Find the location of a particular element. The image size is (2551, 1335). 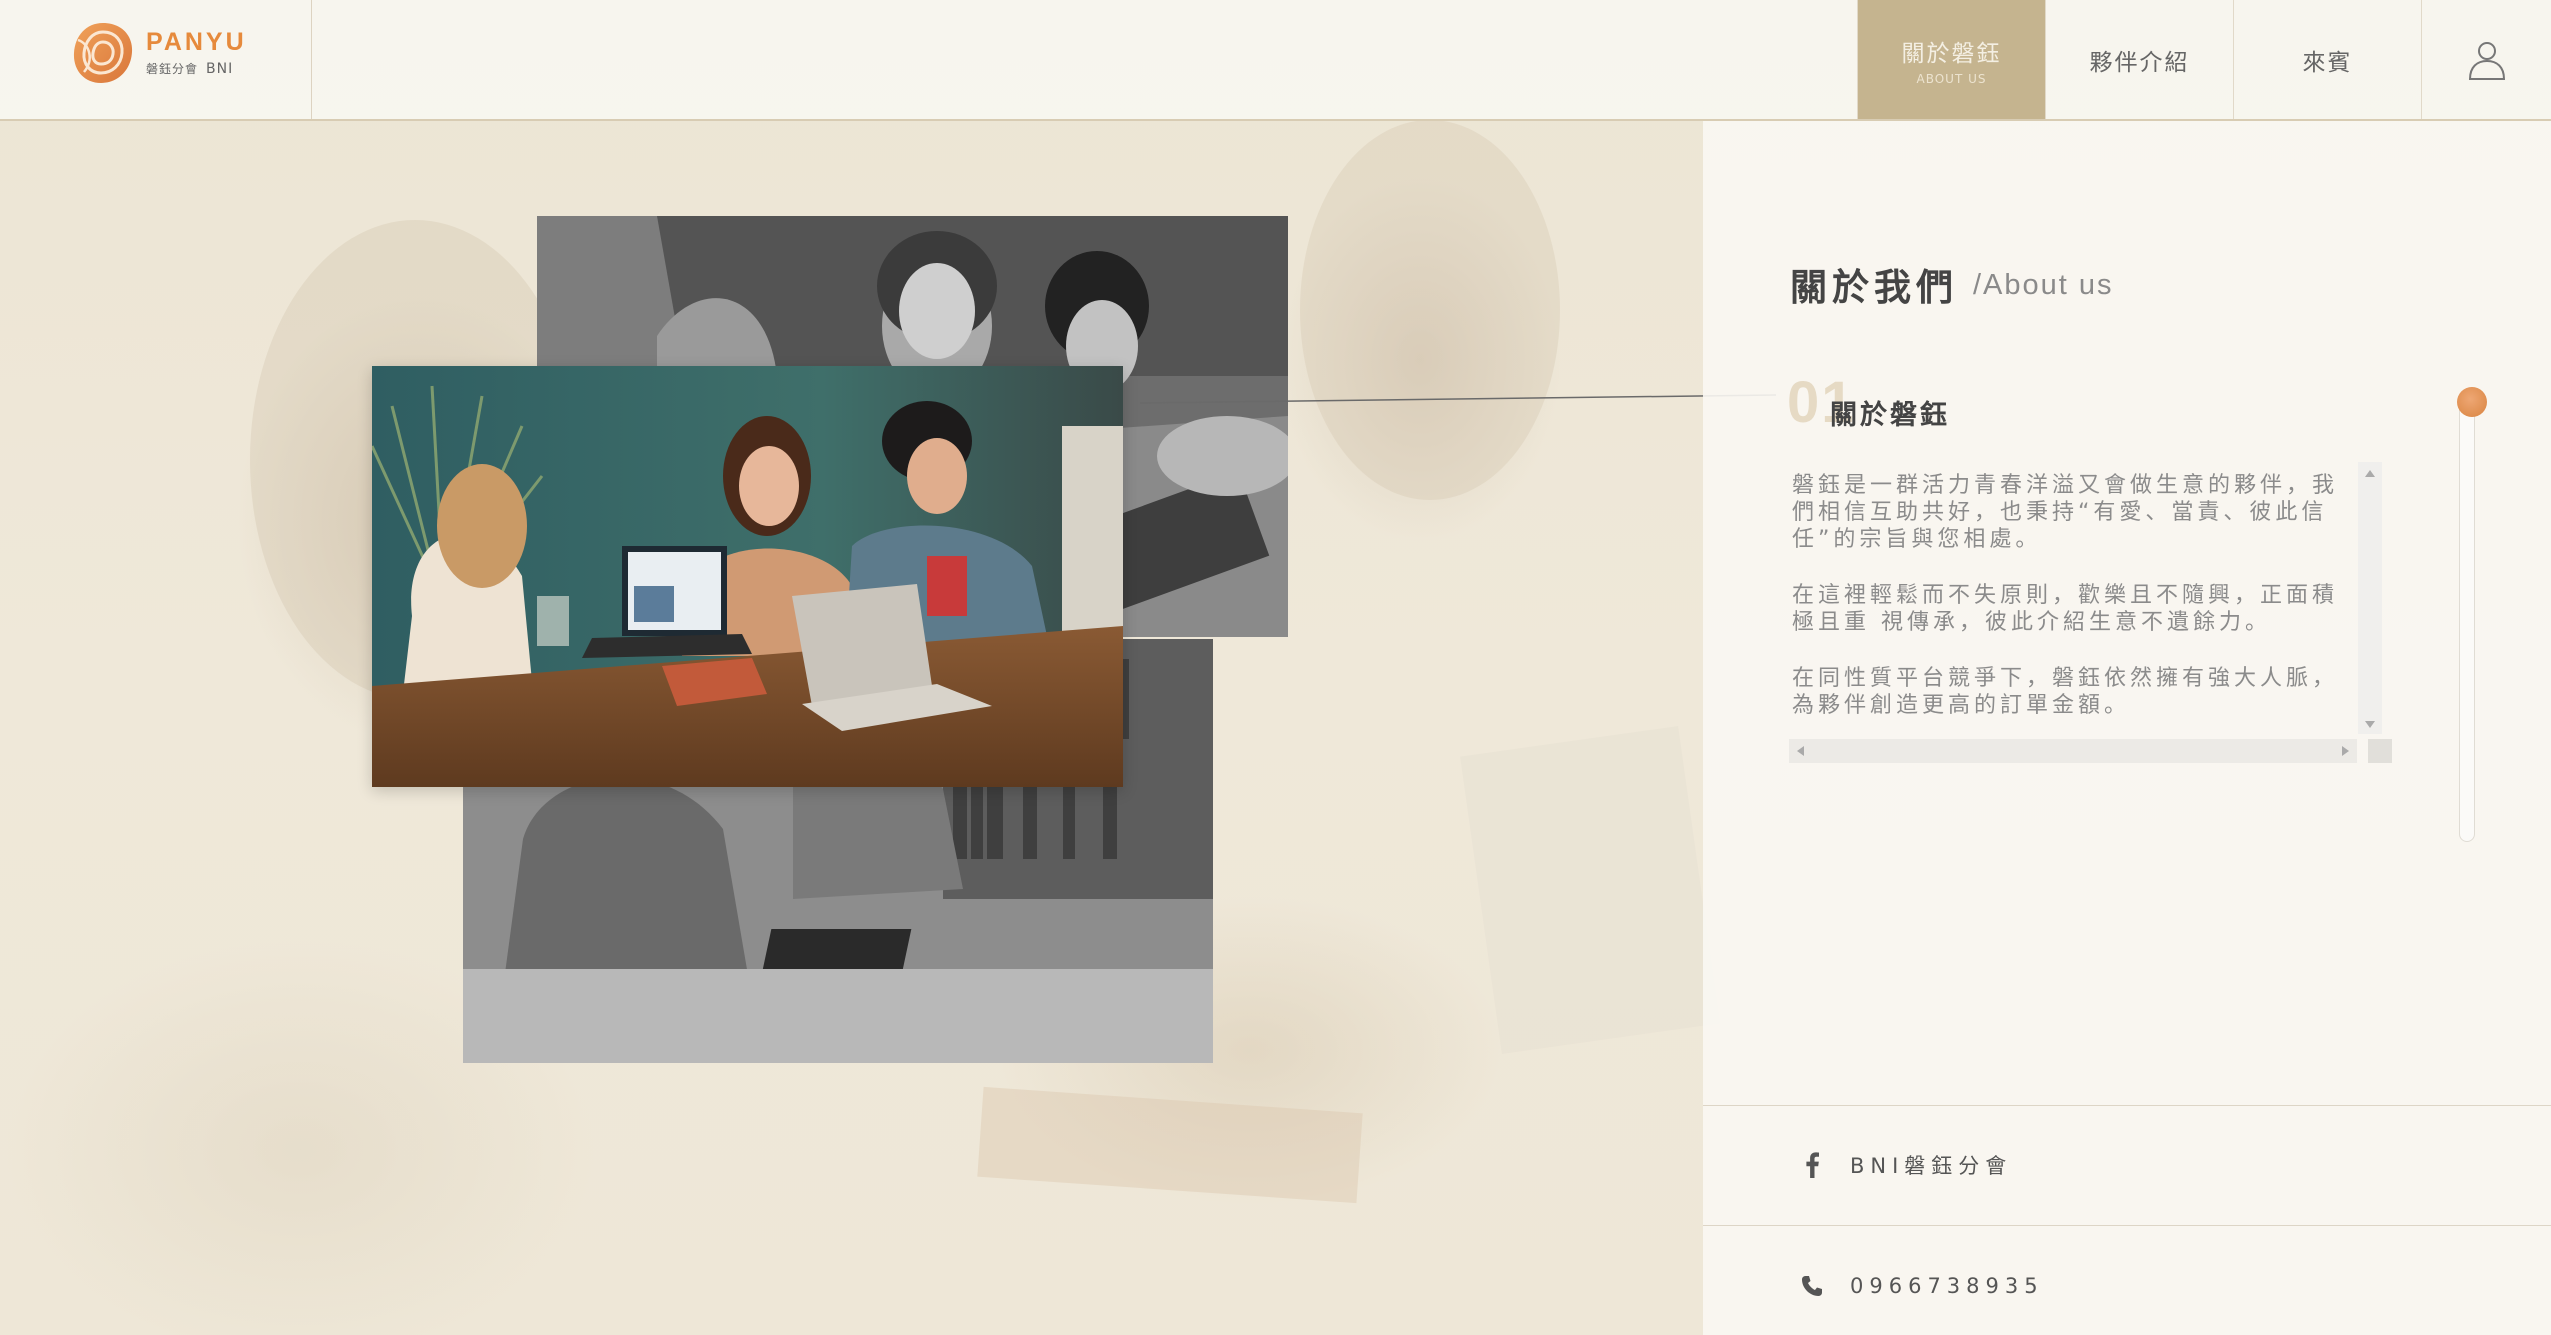

scroll-down-arrow-icon is located at coordinates (2370, 724).